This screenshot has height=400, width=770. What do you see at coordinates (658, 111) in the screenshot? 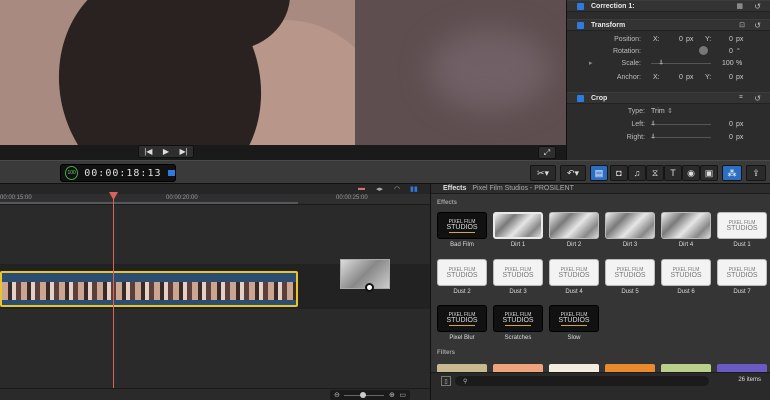
I see `crop-type-select: Trim` at bounding box center [658, 111].